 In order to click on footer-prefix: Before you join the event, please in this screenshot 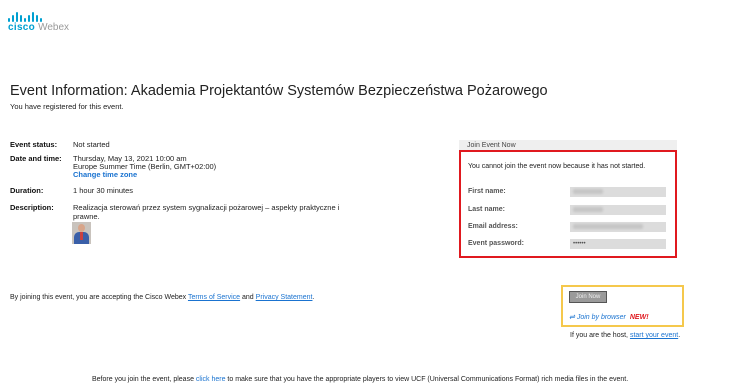, I will do `click(144, 379)`.